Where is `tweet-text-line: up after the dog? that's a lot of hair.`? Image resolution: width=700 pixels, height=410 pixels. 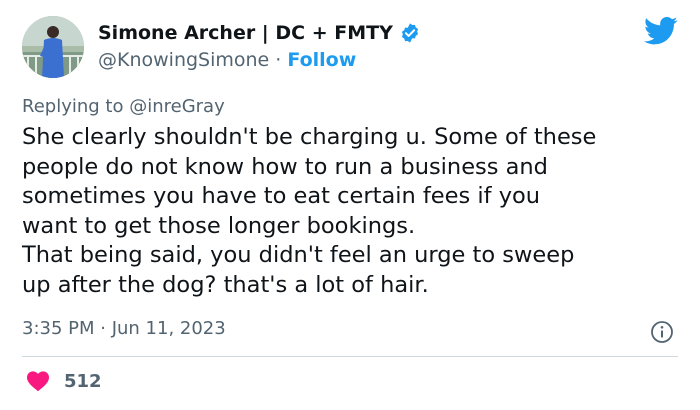 tweet-text-line: up after the dog? that's a lot of hair. is located at coordinates (225, 284).